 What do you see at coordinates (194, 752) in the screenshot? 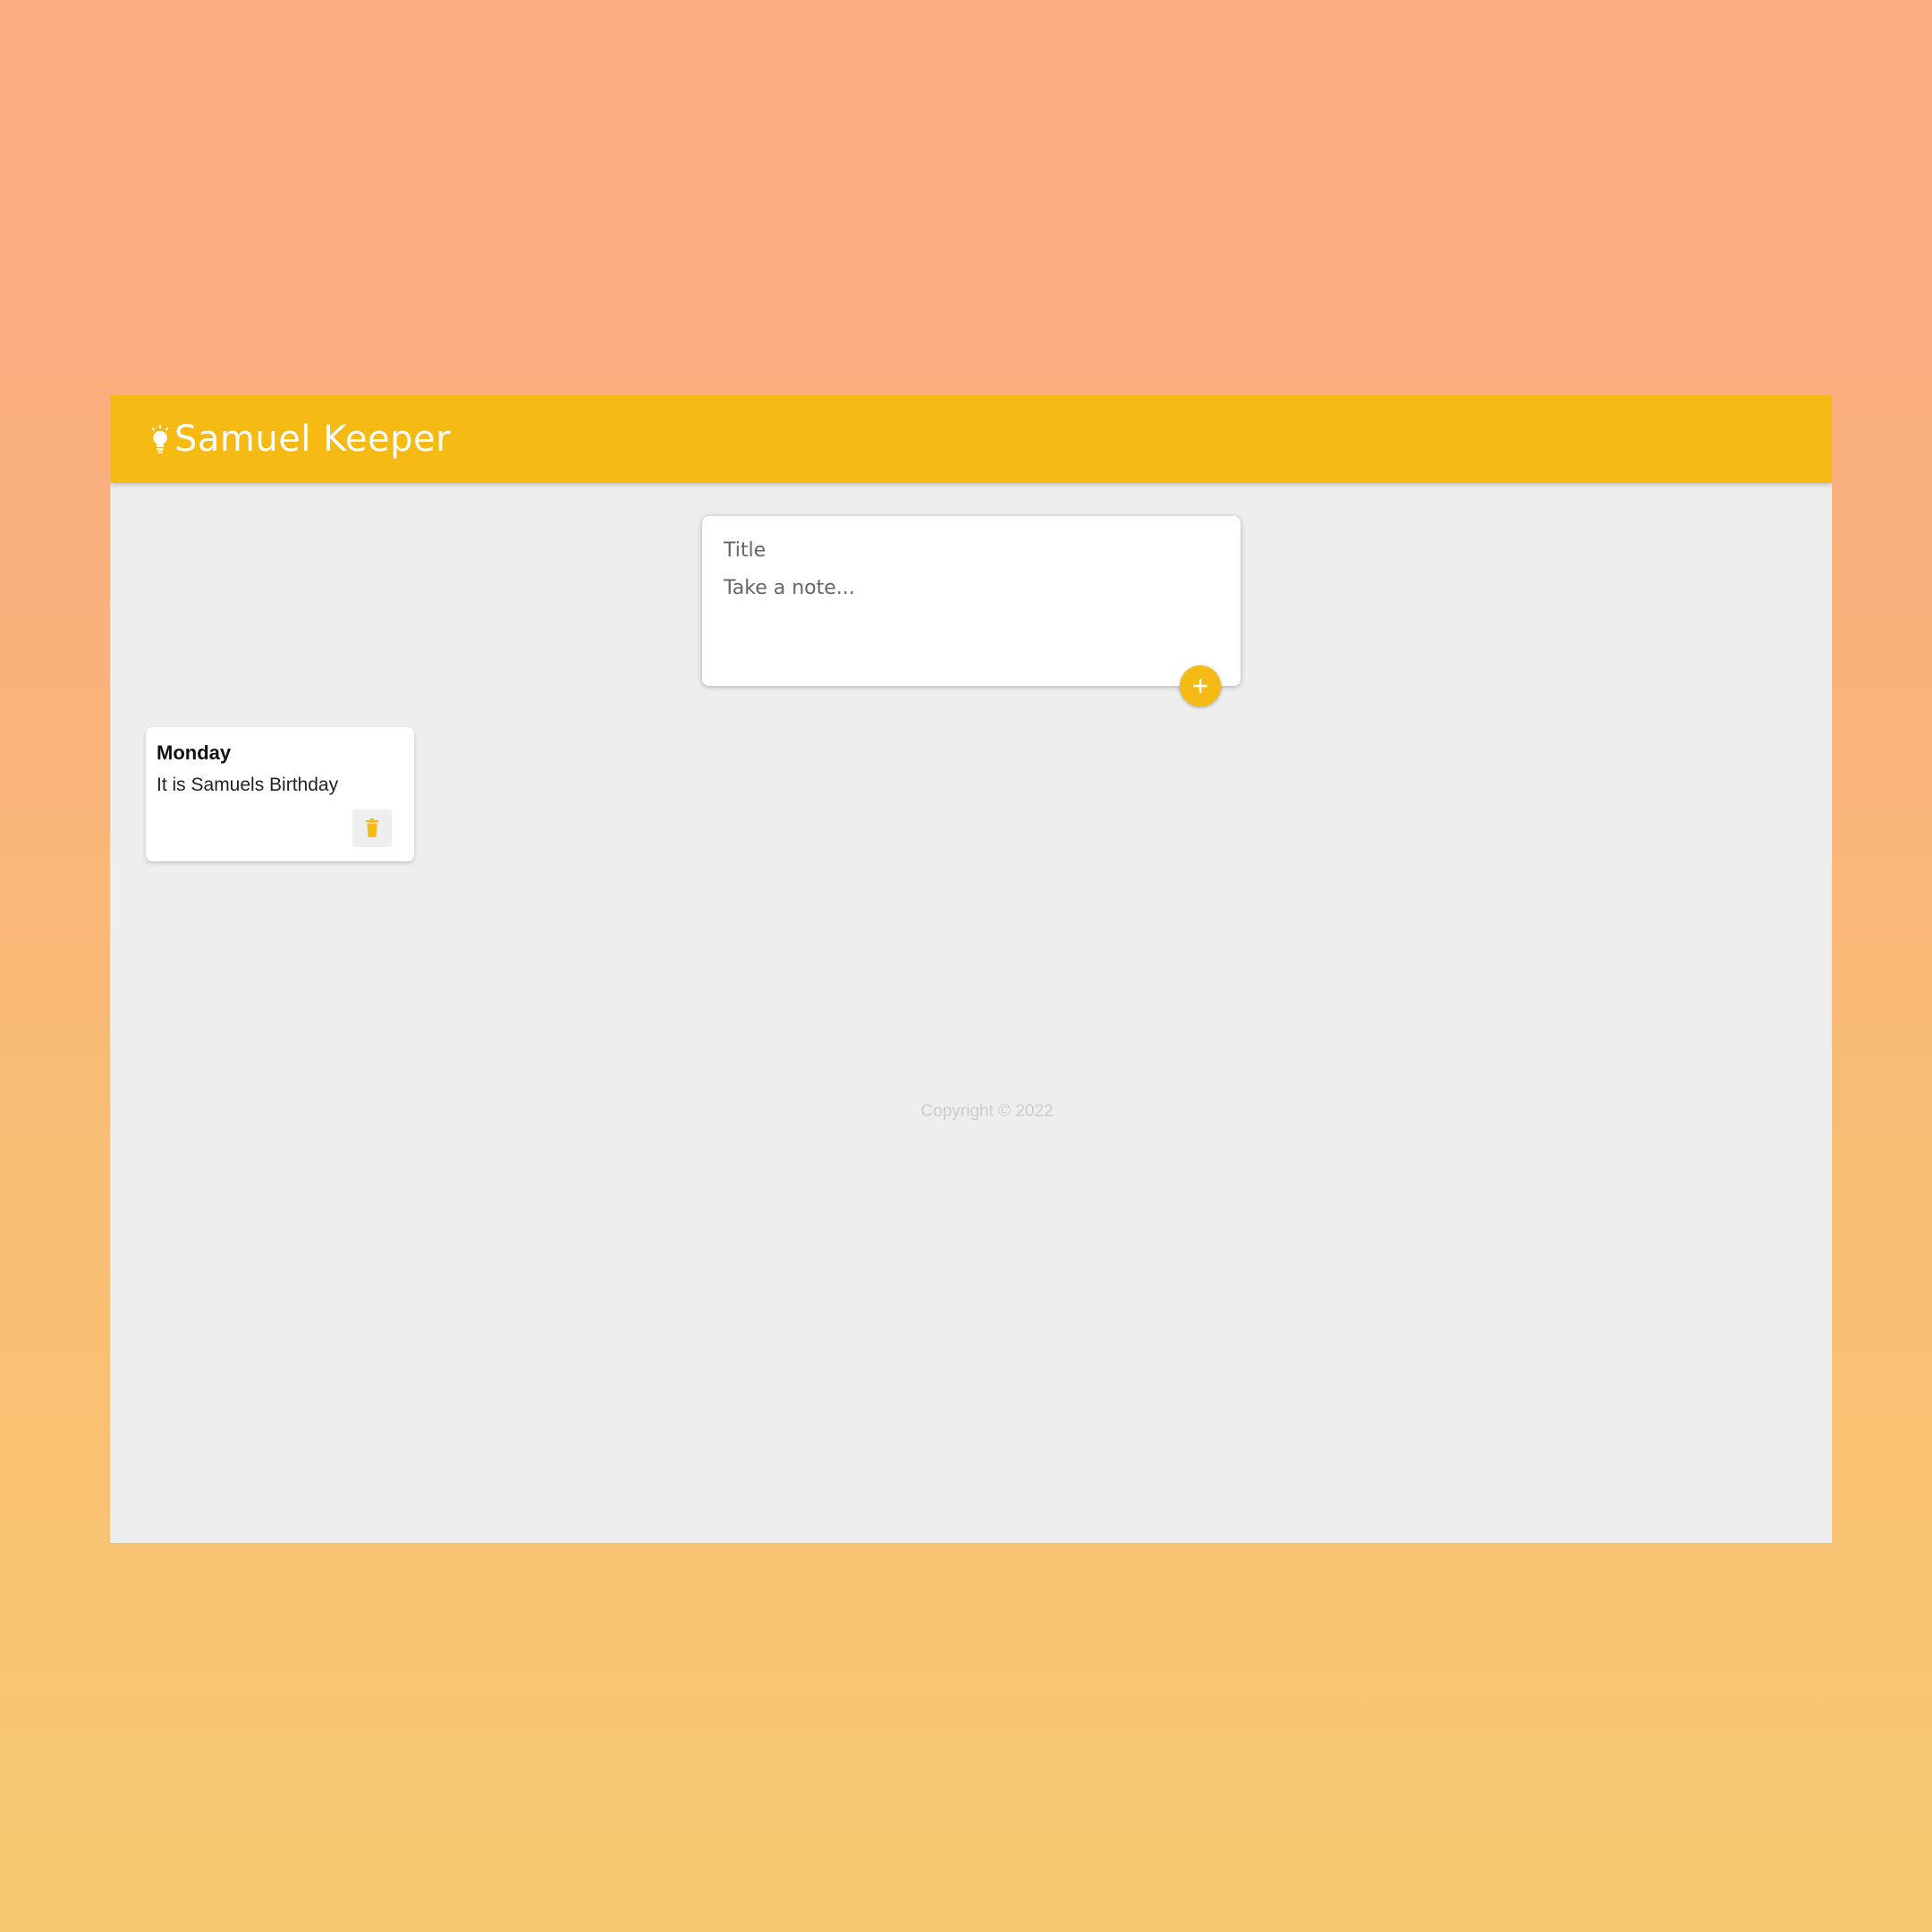
I see `note-title: Monday` at bounding box center [194, 752].